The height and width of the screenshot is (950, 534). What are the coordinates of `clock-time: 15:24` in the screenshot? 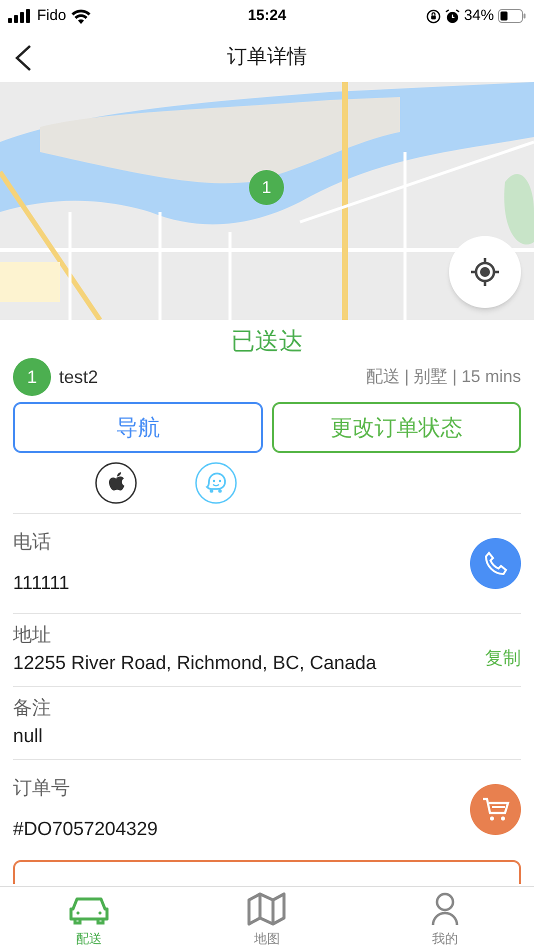 It's located at (267, 16).